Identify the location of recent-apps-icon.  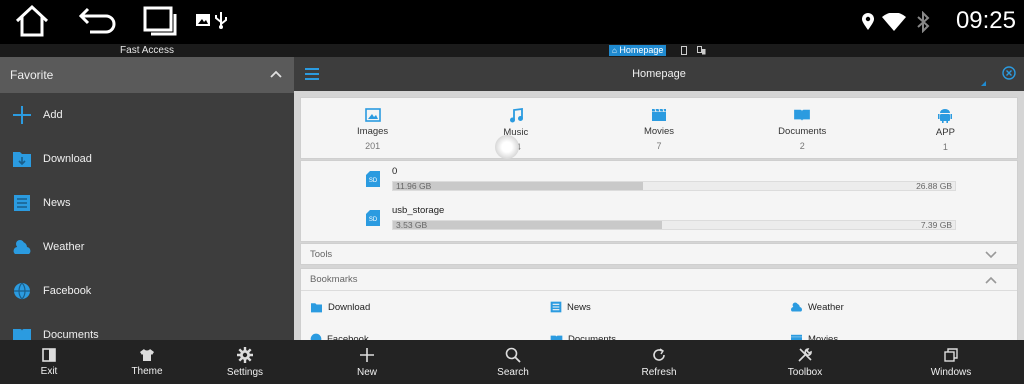
(161, 21).